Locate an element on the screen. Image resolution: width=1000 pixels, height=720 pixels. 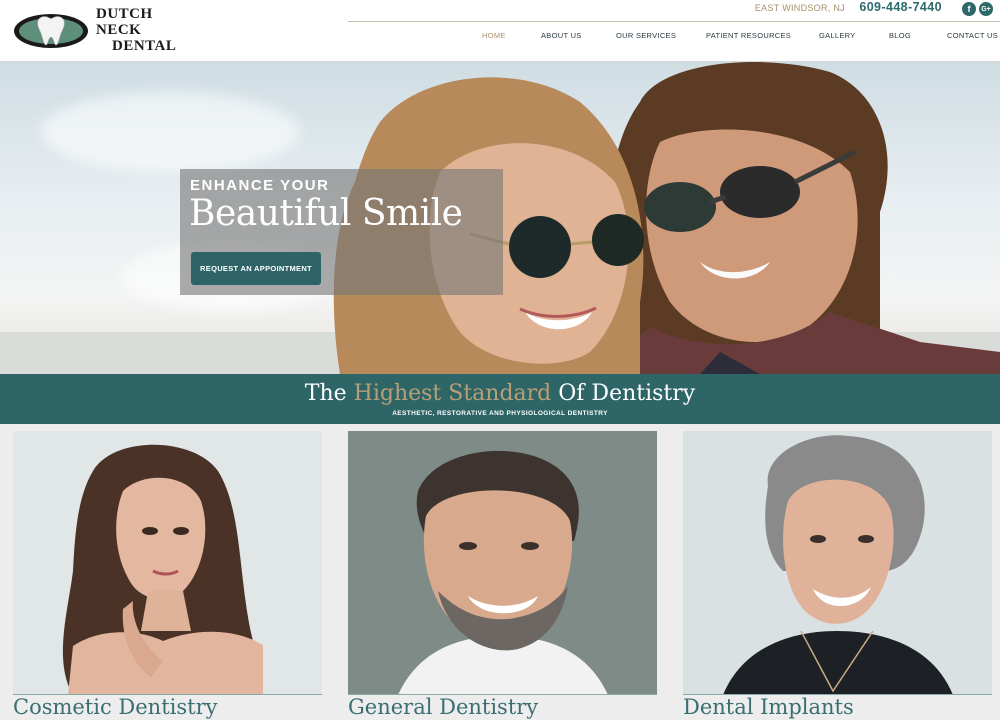
logo-text: DUTCH NECK DENTAL is located at coordinates (144, 30).